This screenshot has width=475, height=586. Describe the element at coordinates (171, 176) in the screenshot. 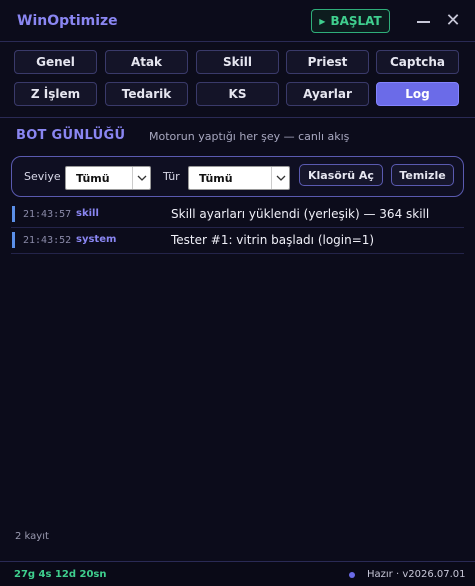

I see `type-label: Tür` at that location.